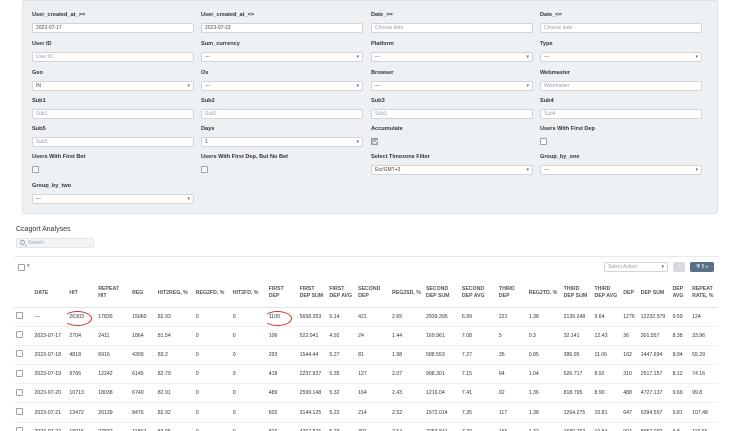 The width and height of the screenshot is (730, 431). Describe the element at coordinates (113, 57) in the screenshot. I see `user-id-input: User ID` at that location.